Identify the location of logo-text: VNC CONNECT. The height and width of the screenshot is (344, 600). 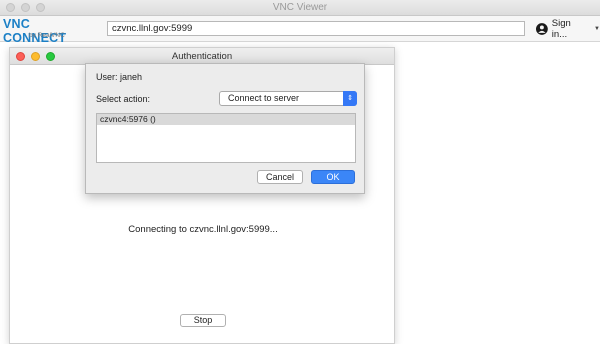
(35, 31).